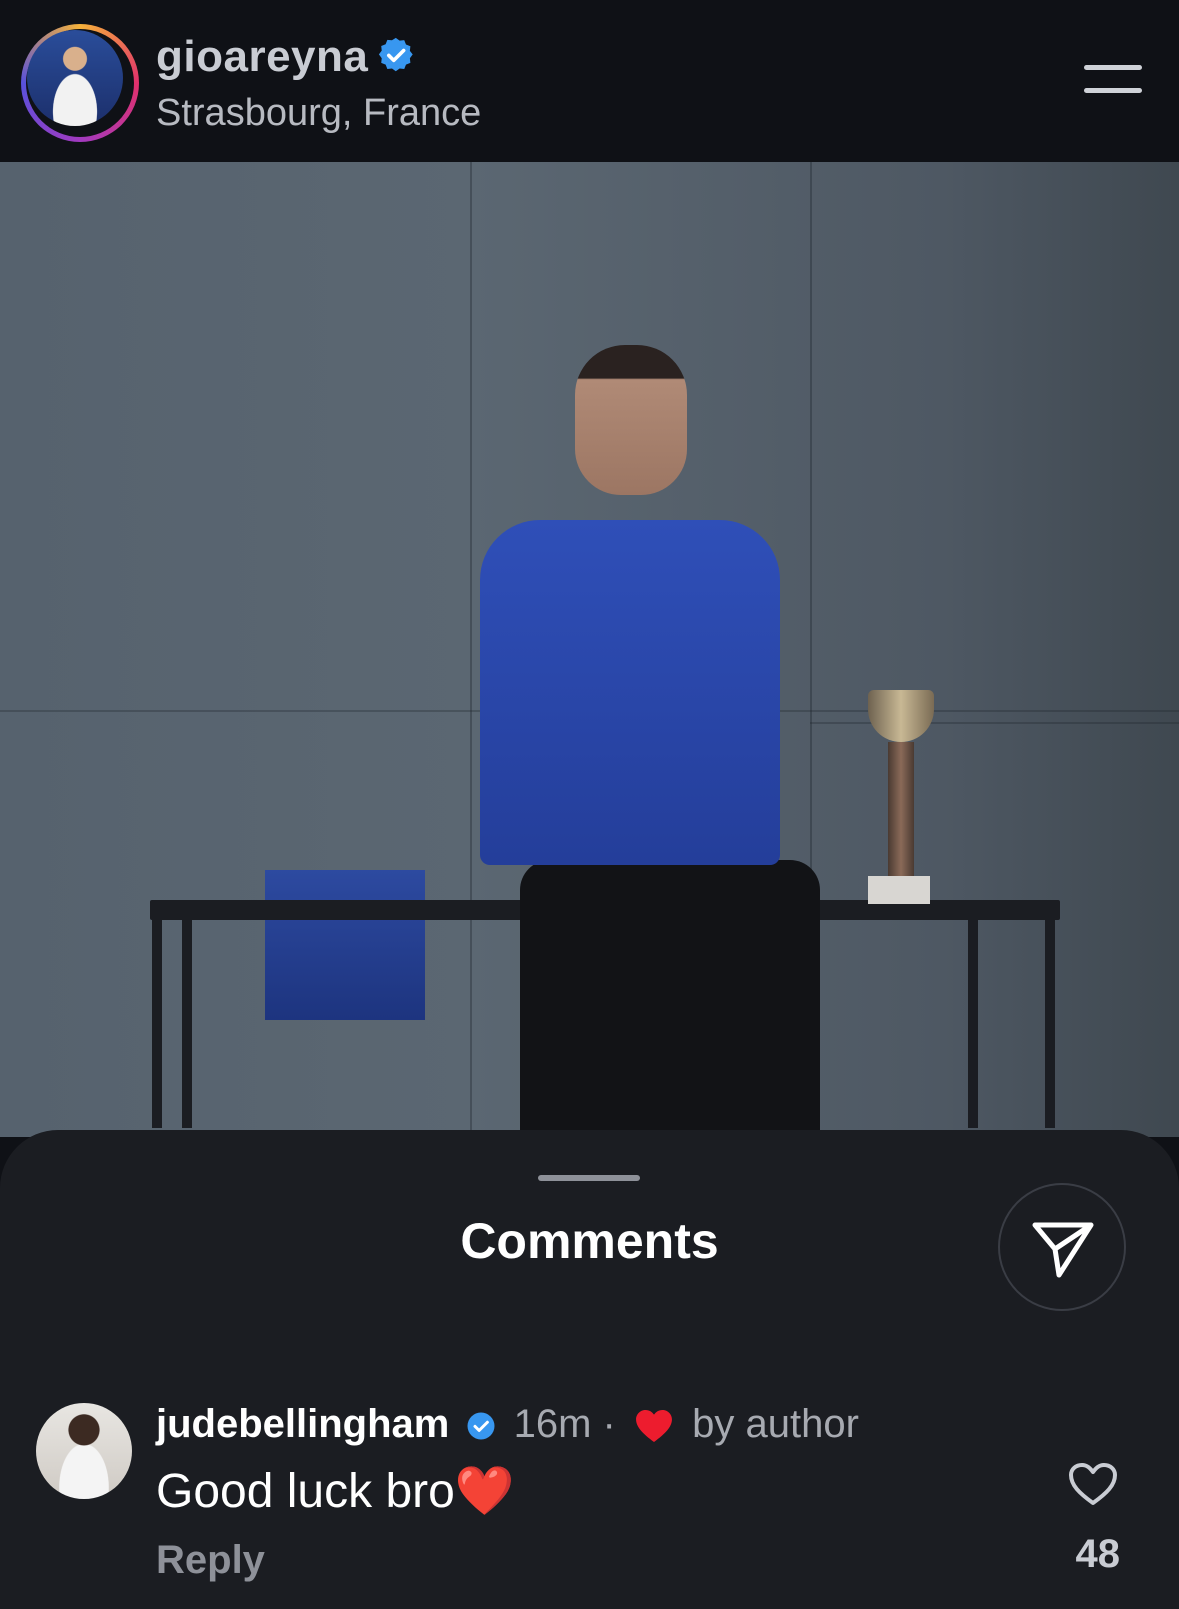 Image resolution: width=1179 pixels, height=1609 pixels. Describe the element at coordinates (552, 1424) in the screenshot. I see `comment-time: 16m` at that location.